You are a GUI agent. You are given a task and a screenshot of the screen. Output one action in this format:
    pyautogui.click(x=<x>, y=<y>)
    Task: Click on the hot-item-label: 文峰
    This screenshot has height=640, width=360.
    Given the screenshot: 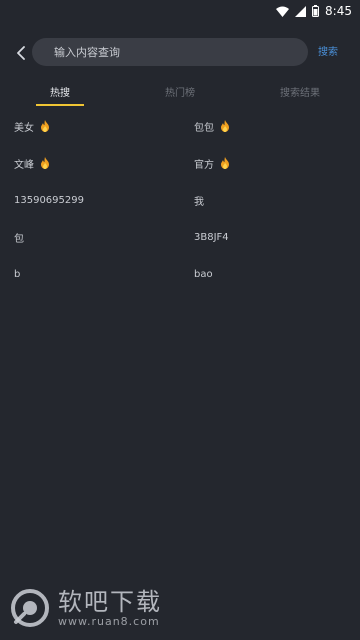 What is the action you would take?
    pyautogui.click(x=24, y=165)
    